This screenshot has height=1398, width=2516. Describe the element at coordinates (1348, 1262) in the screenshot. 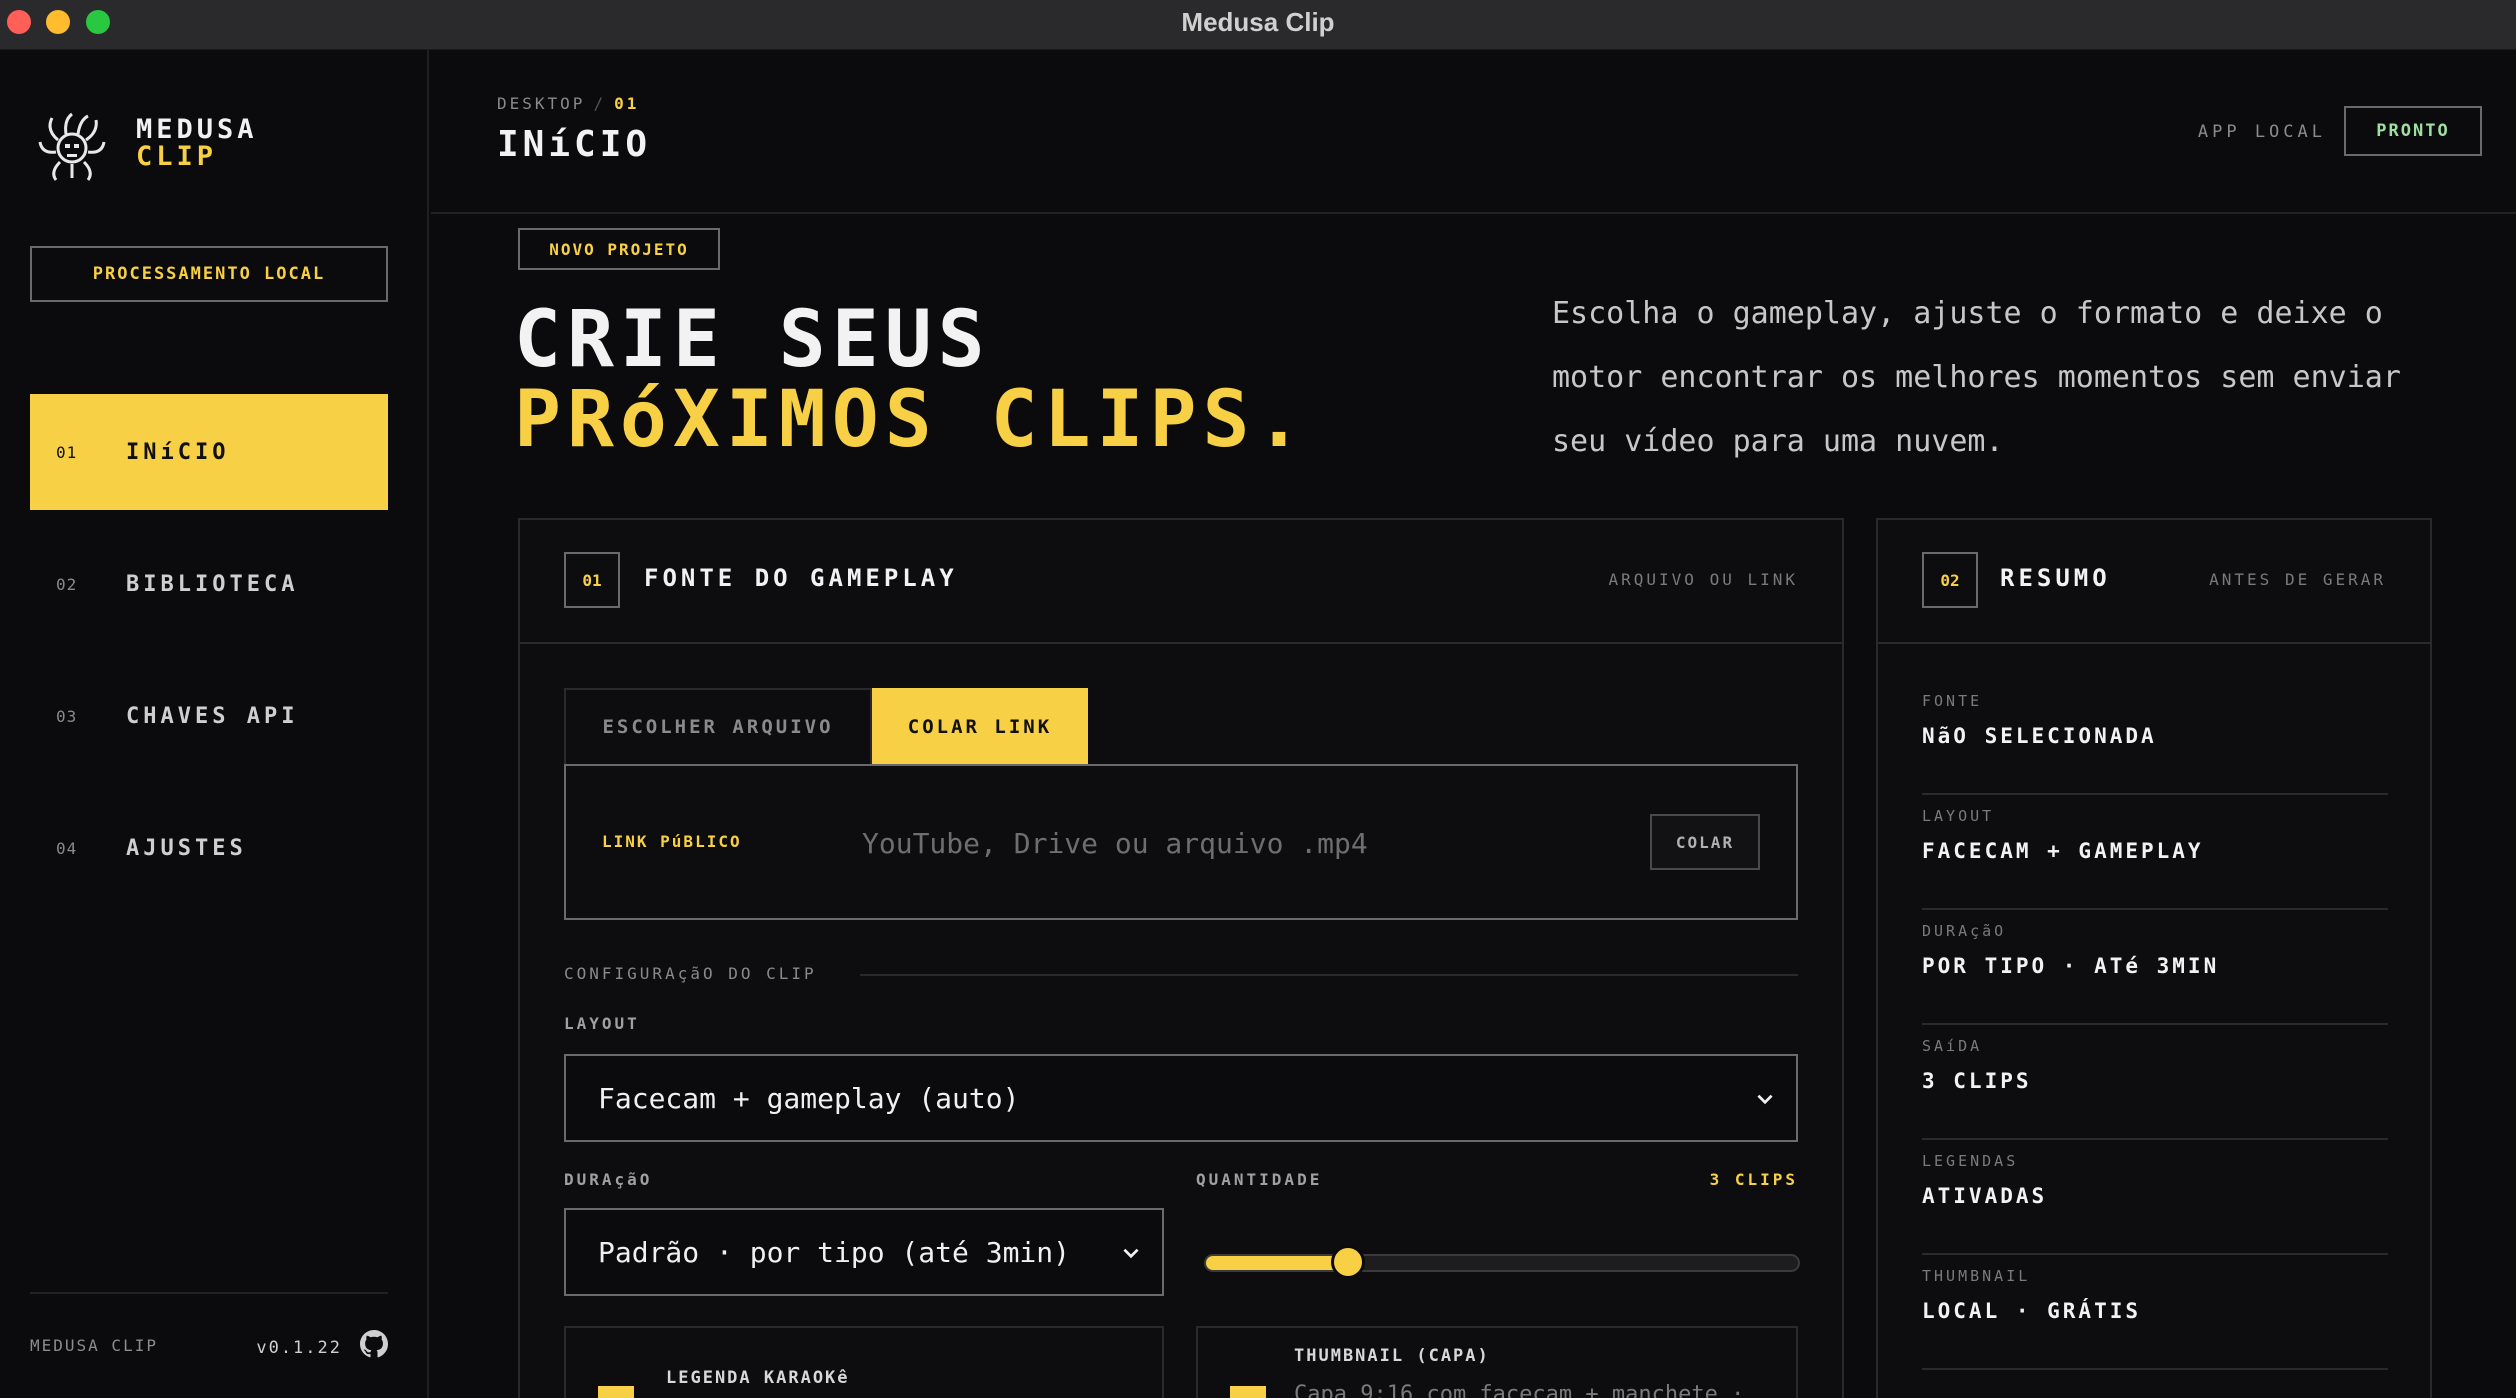

I see `quantity-slider-thumb` at that location.